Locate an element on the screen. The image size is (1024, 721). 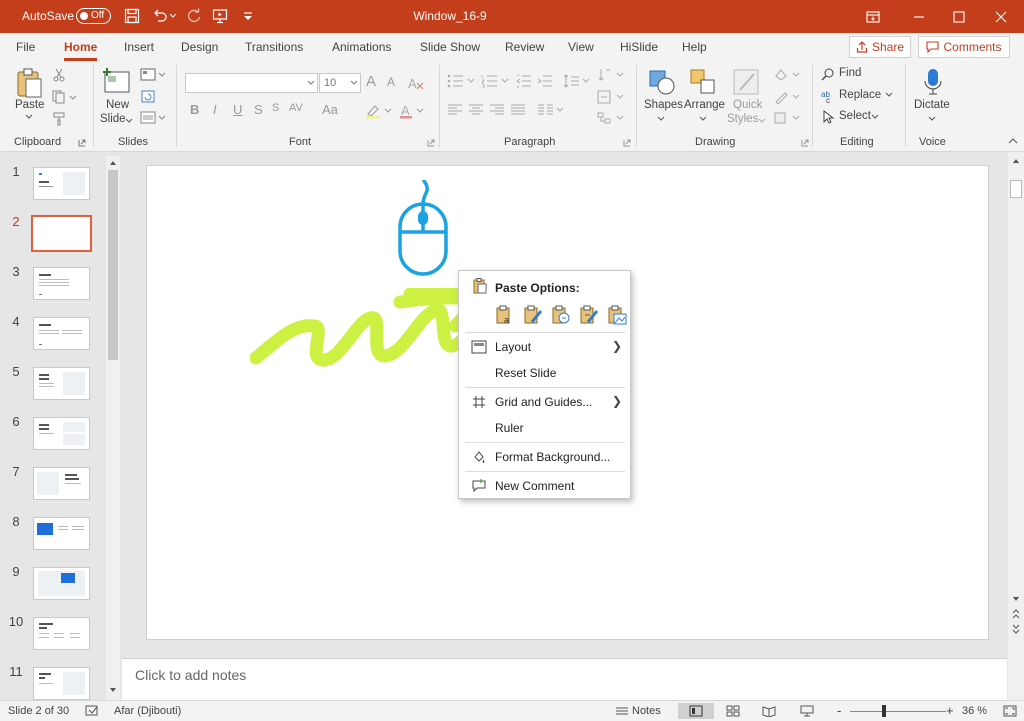
select-label: Select is located at coordinates (855, 116).